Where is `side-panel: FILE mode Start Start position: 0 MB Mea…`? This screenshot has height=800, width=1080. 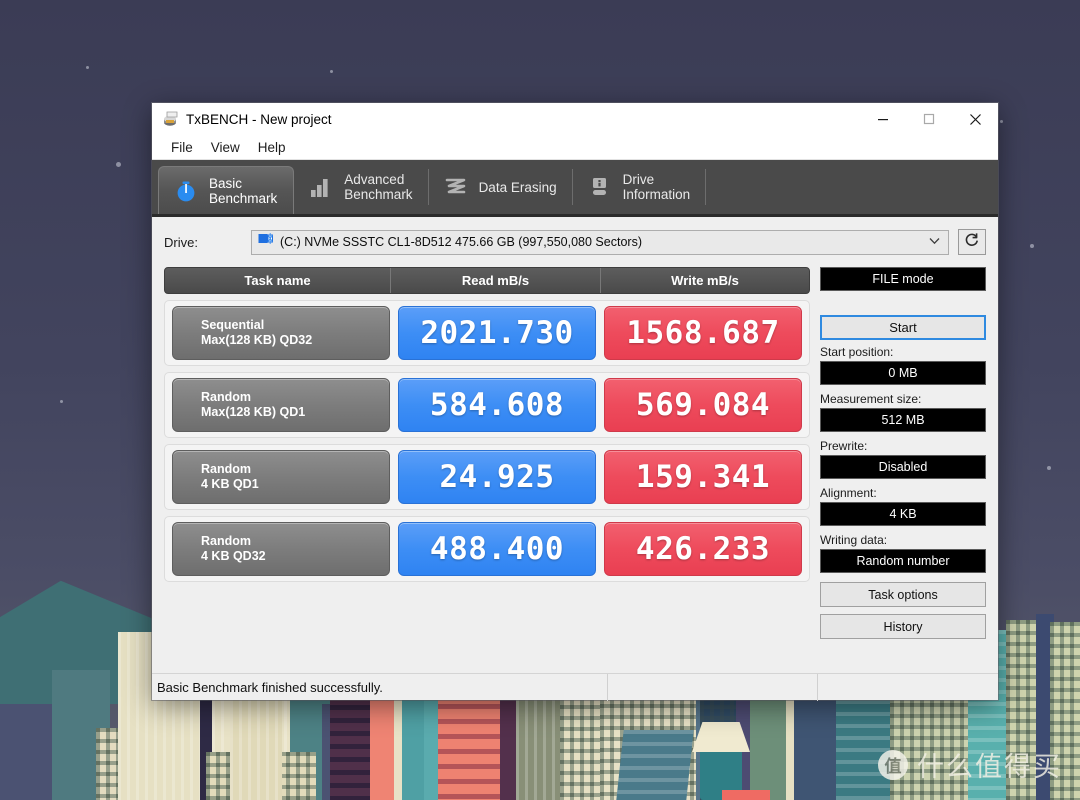 side-panel: FILE mode Start Start position: 0 MB Mea… is located at coordinates (903, 470).